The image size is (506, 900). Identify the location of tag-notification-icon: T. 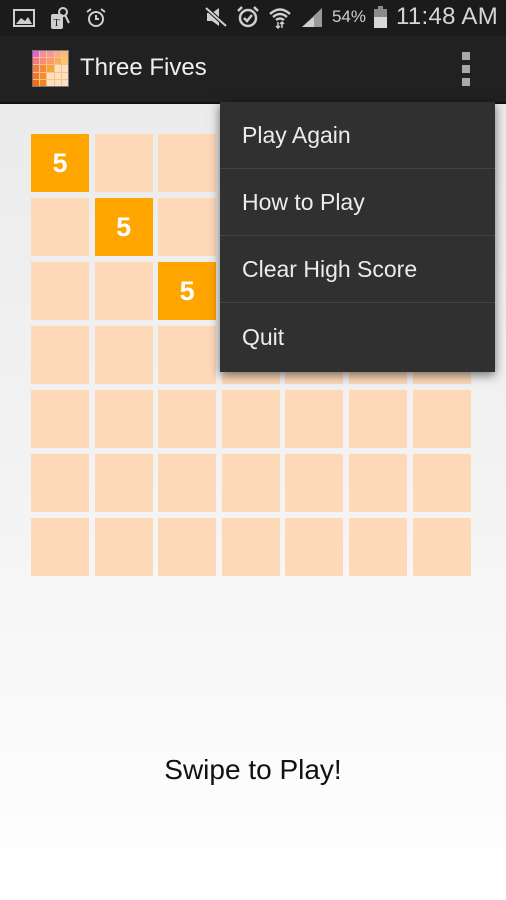
(60, 18).